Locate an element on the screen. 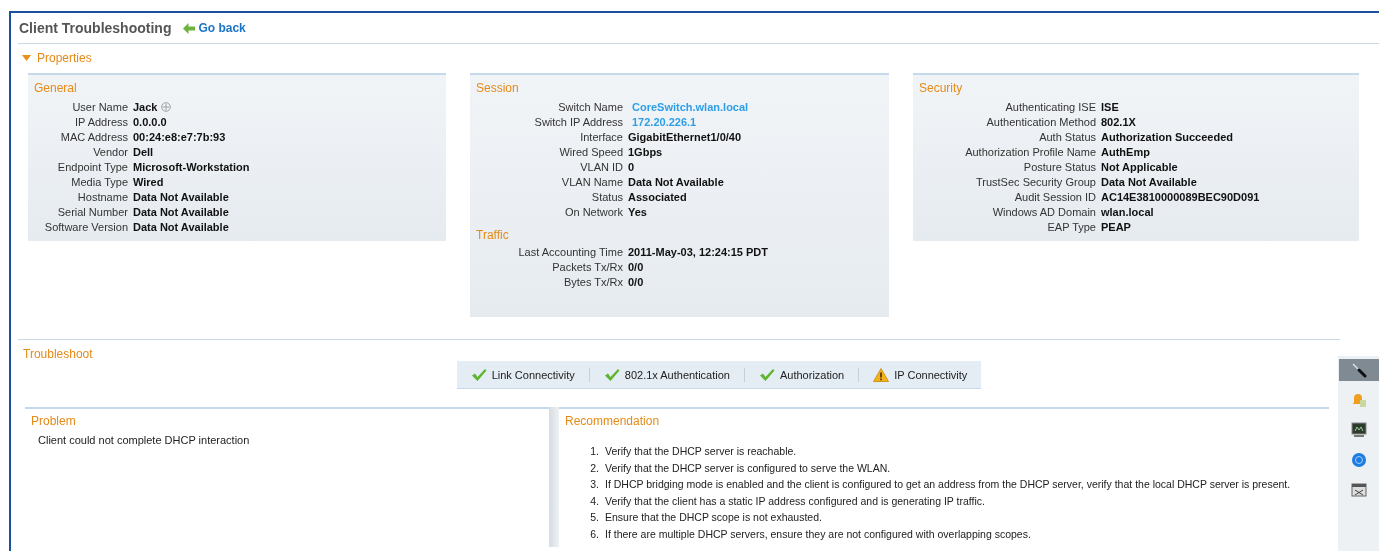  field-value: 0.0.0.0 is located at coordinates (150, 122).